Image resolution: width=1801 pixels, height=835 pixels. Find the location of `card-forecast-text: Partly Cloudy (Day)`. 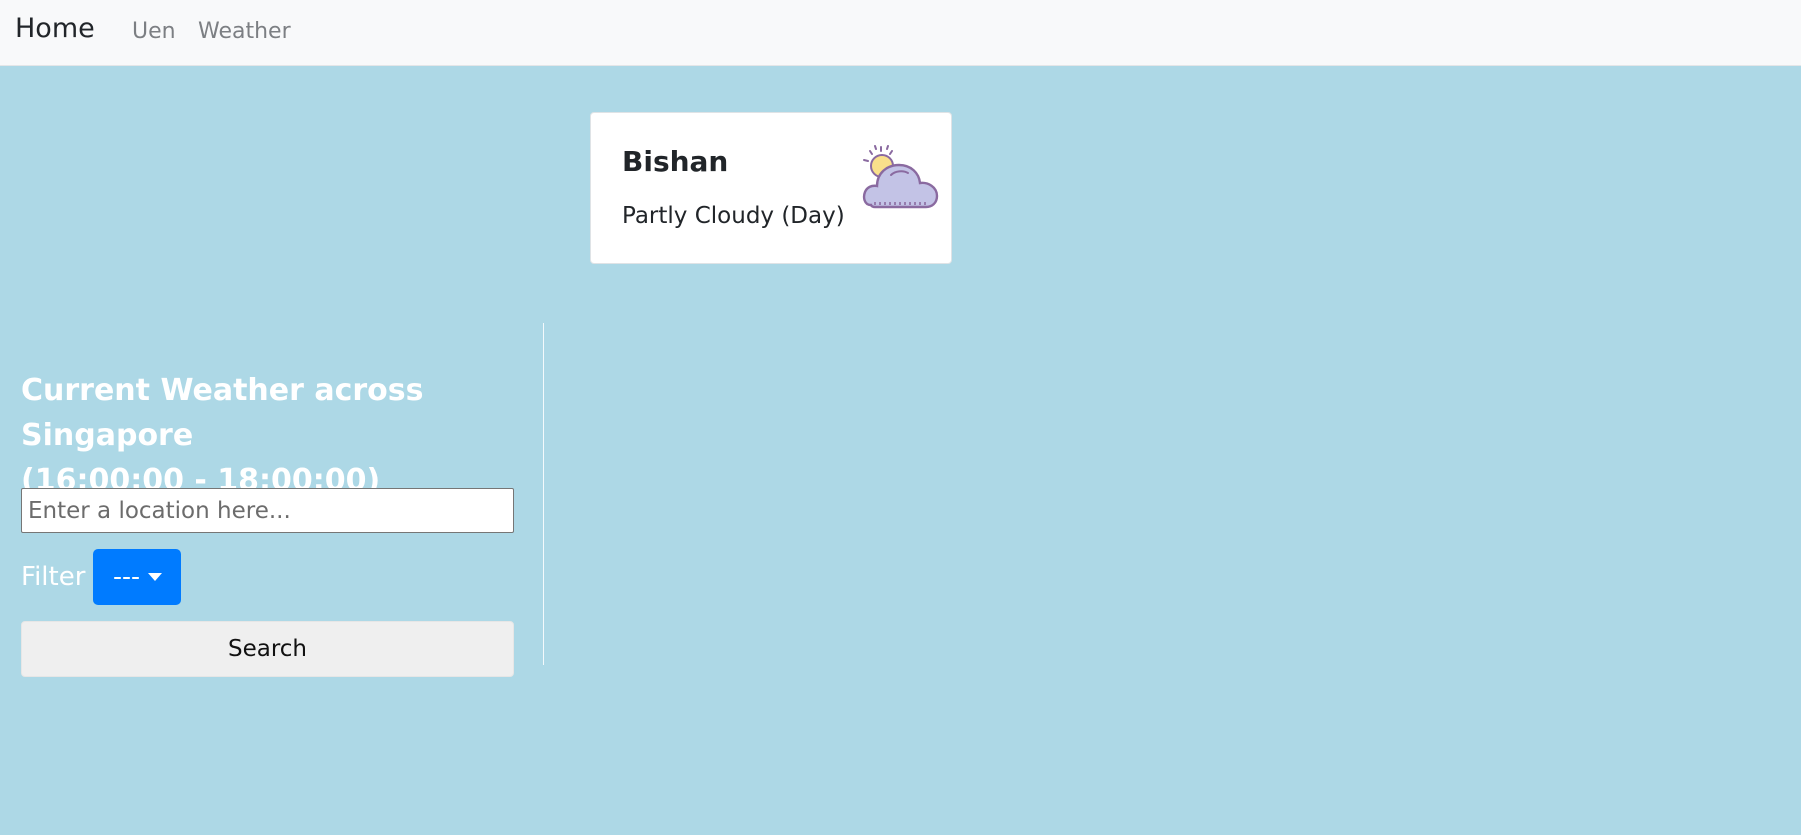

card-forecast-text: Partly Cloudy (Day) is located at coordinates (733, 216).